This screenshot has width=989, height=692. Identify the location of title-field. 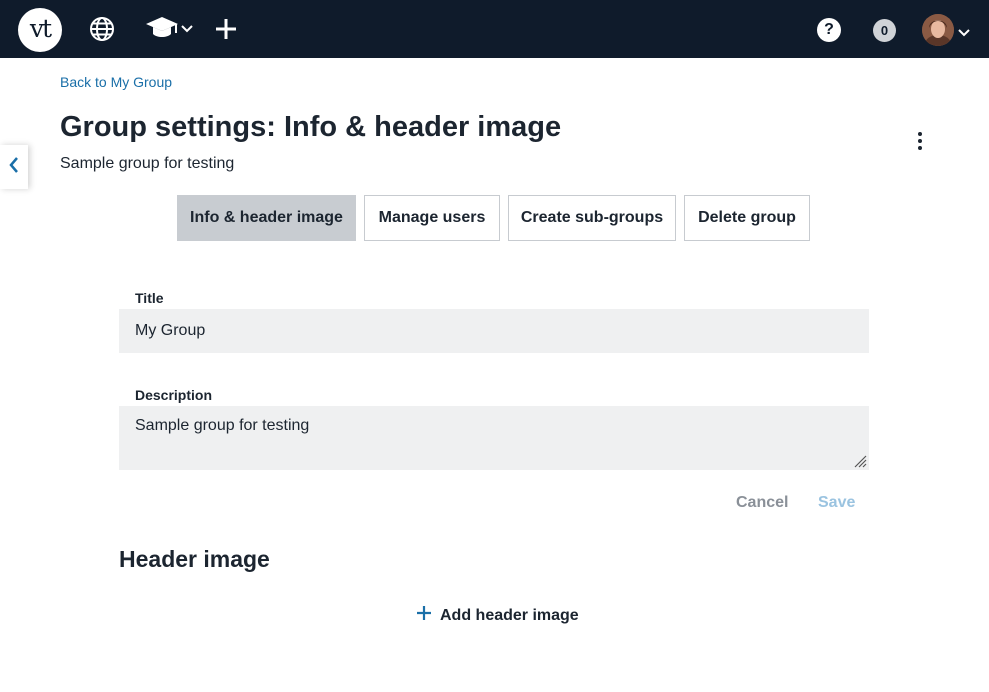
(494, 331).